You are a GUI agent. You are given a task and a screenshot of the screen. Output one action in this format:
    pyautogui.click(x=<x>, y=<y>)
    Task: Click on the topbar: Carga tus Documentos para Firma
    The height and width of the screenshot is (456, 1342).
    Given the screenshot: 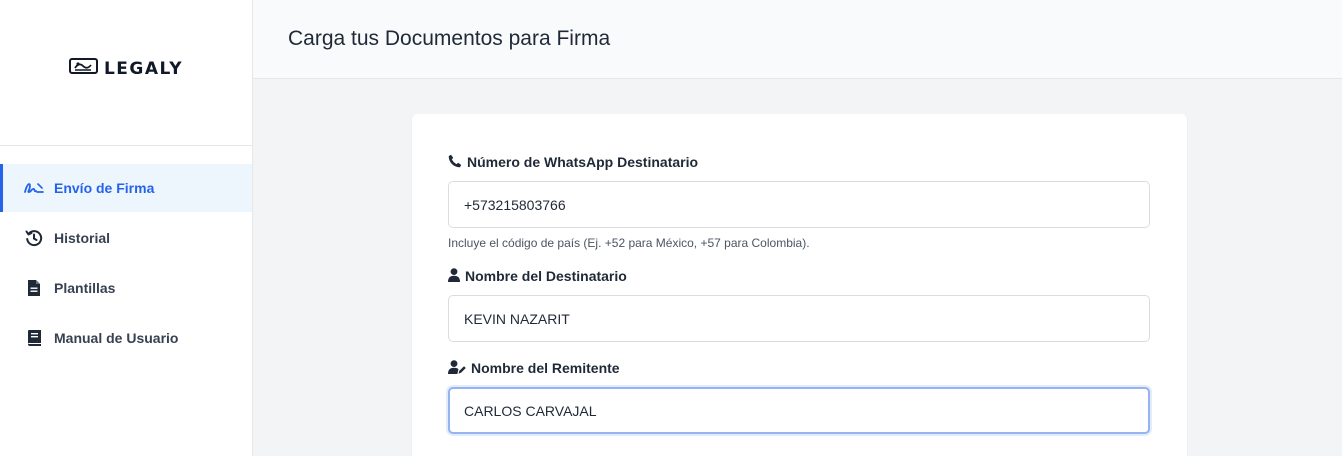 What is the action you would take?
    pyautogui.click(x=797, y=39)
    